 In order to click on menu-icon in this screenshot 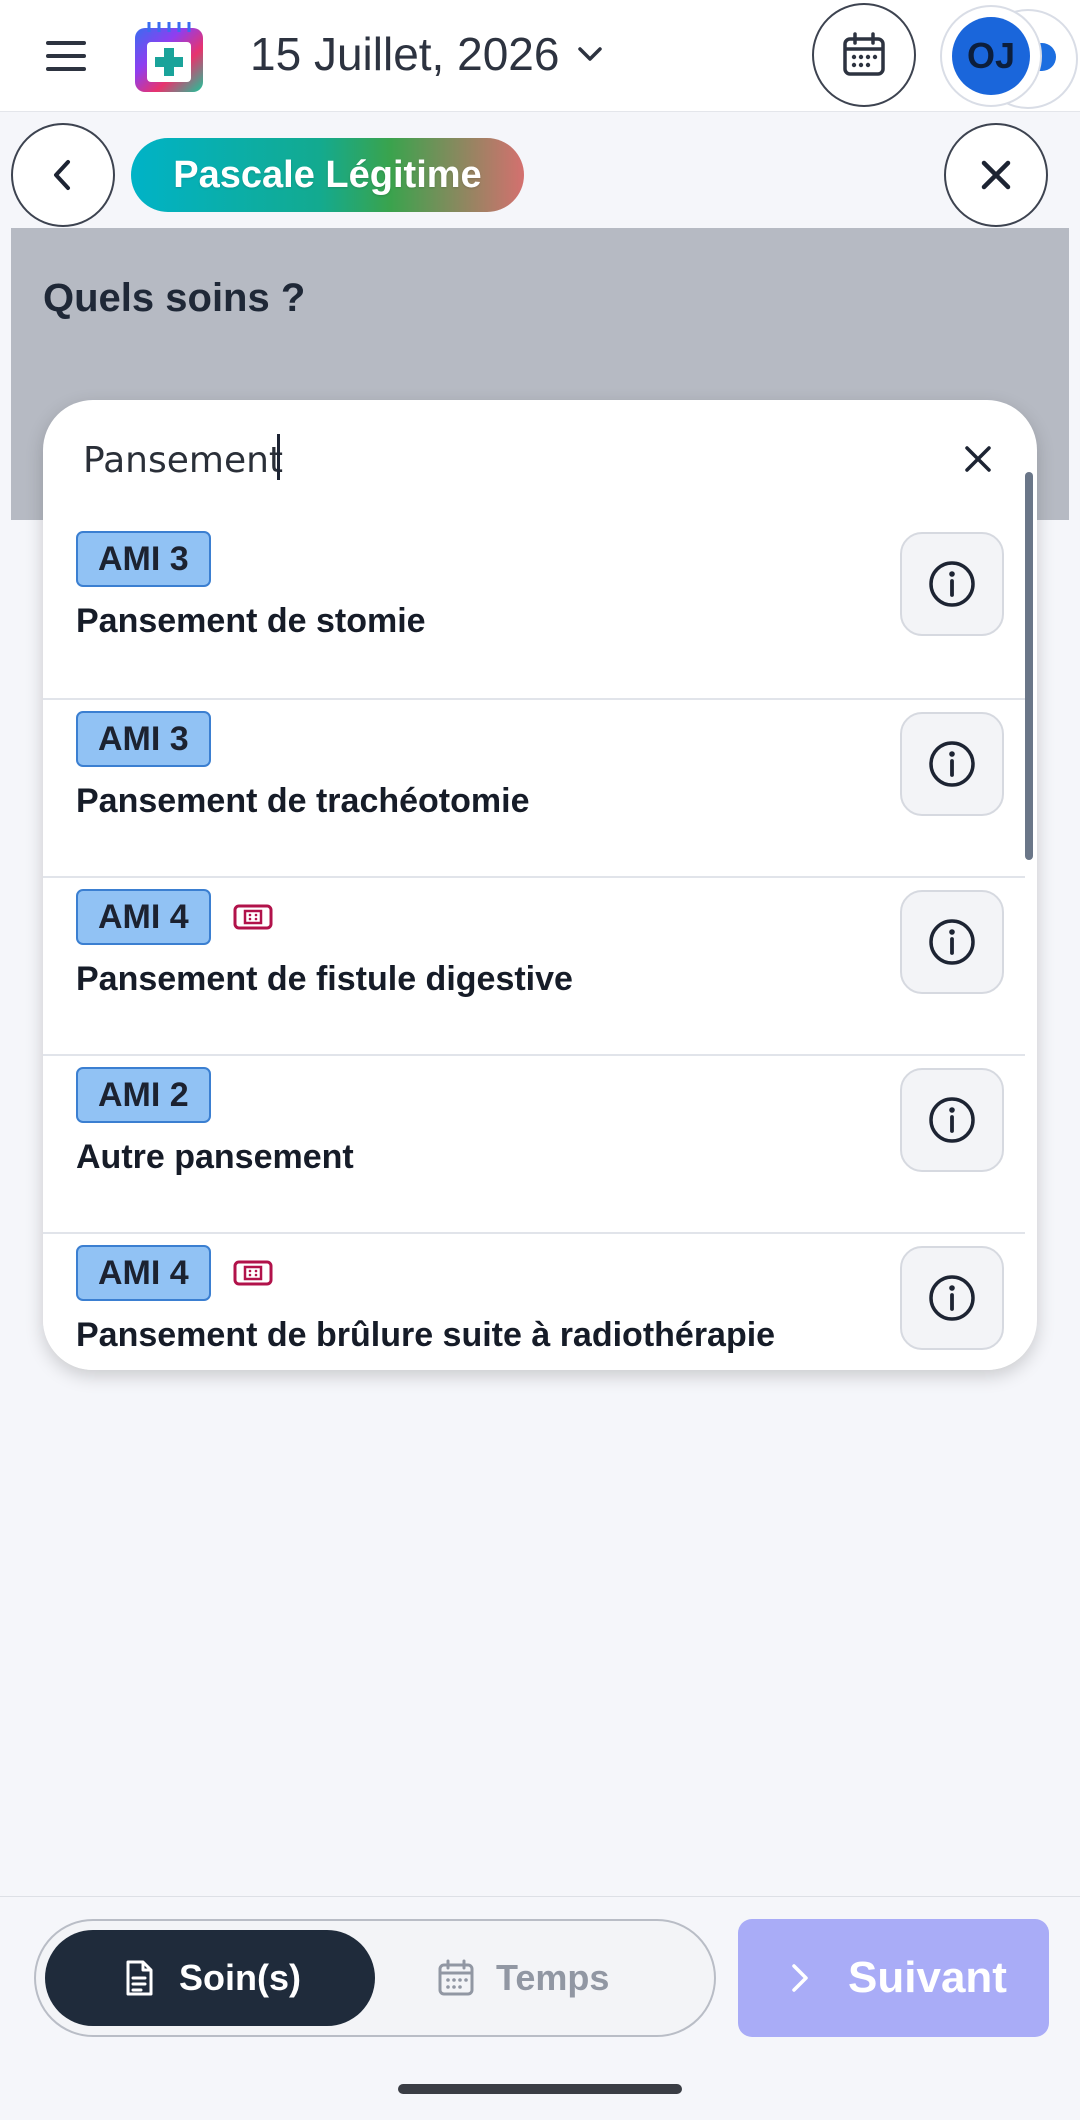, I will do `click(66, 56)`.